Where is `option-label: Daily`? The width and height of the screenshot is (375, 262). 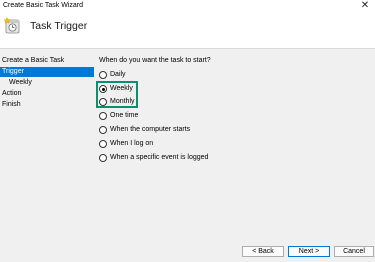 option-label: Daily is located at coordinates (118, 74).